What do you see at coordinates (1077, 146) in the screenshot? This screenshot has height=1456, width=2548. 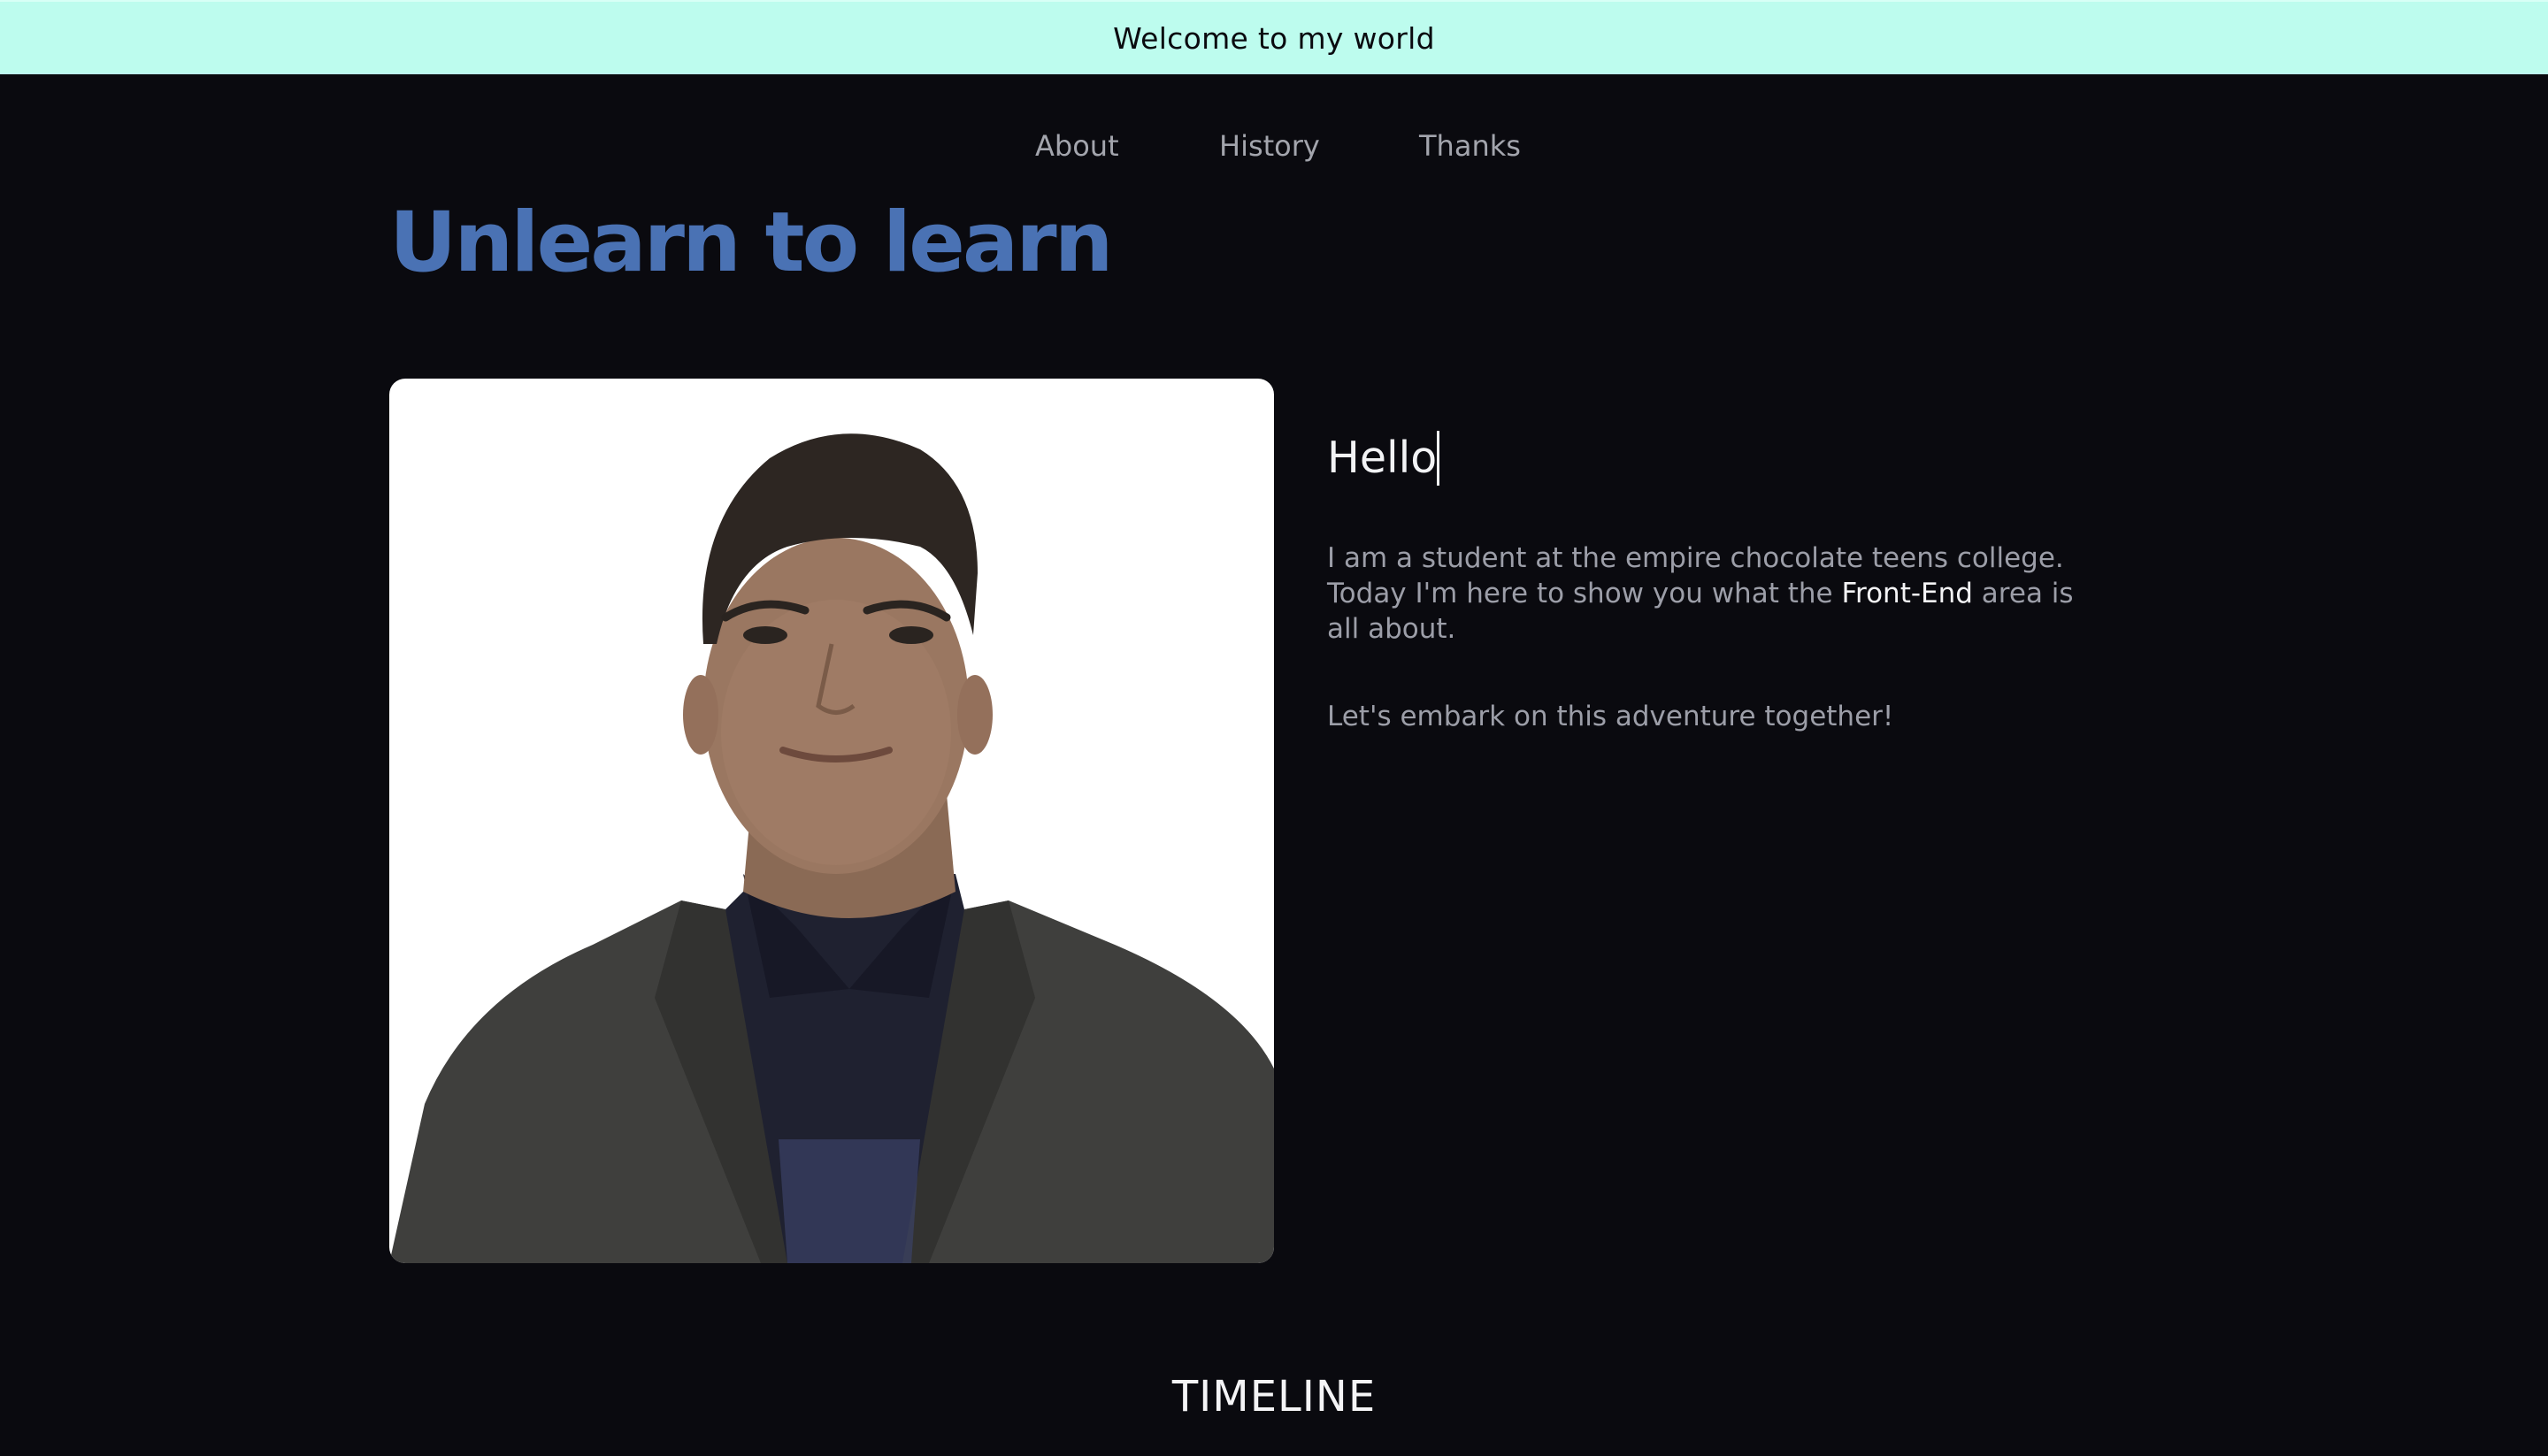 I see `nav-item-about: About` at bounding box center [1077, 146].